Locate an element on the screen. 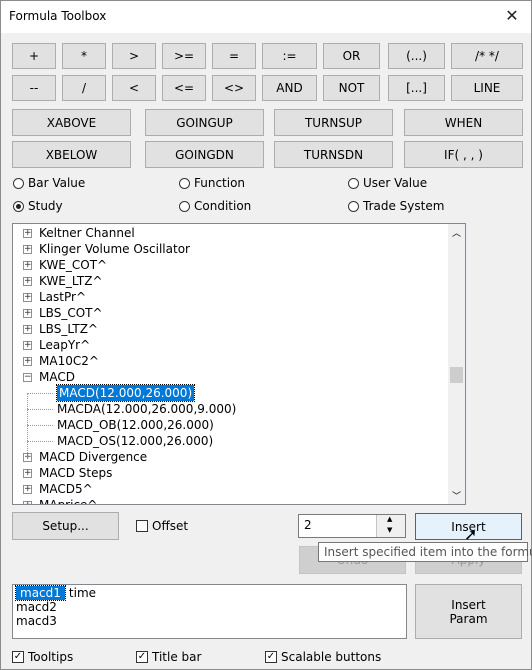 This screenshot has height=670, width=532. tree-item: − MACD is located at coordinates (231, 377).